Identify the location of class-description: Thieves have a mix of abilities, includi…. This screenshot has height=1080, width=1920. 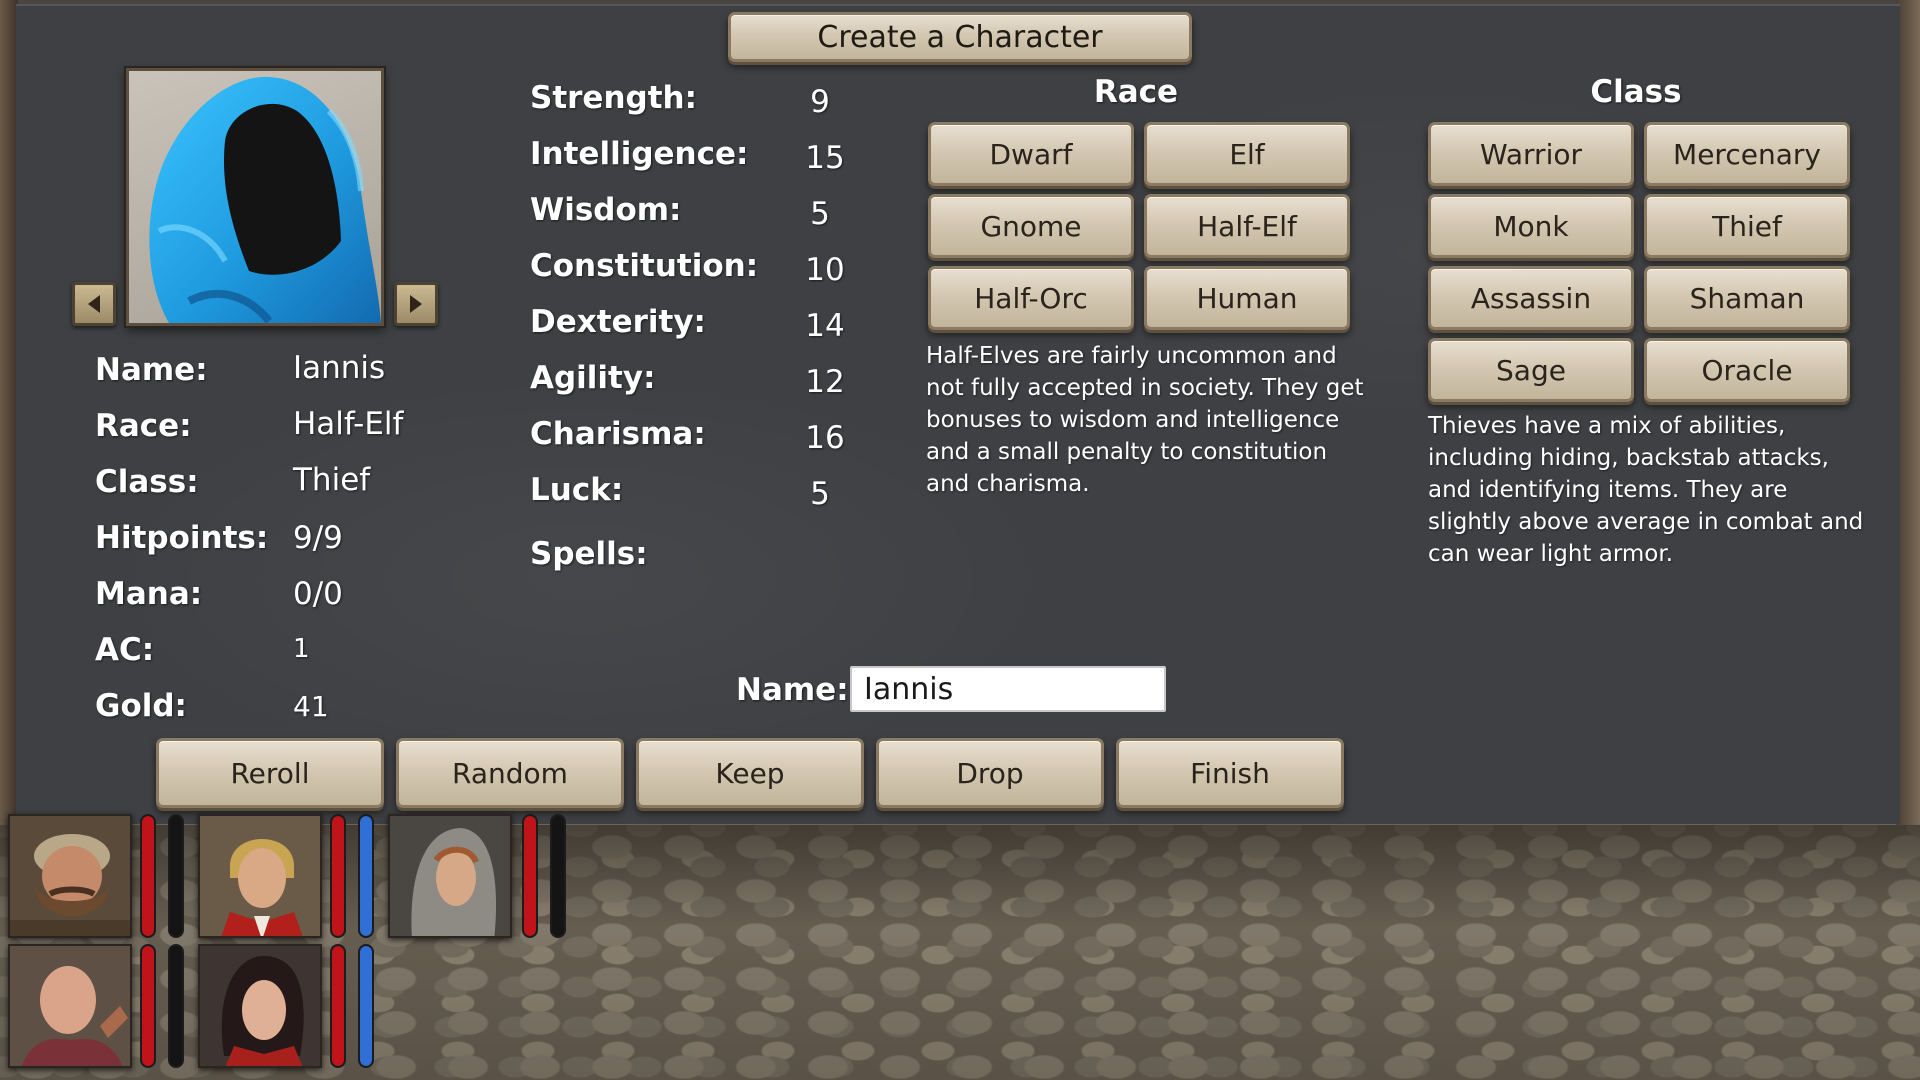
(1646, 490).